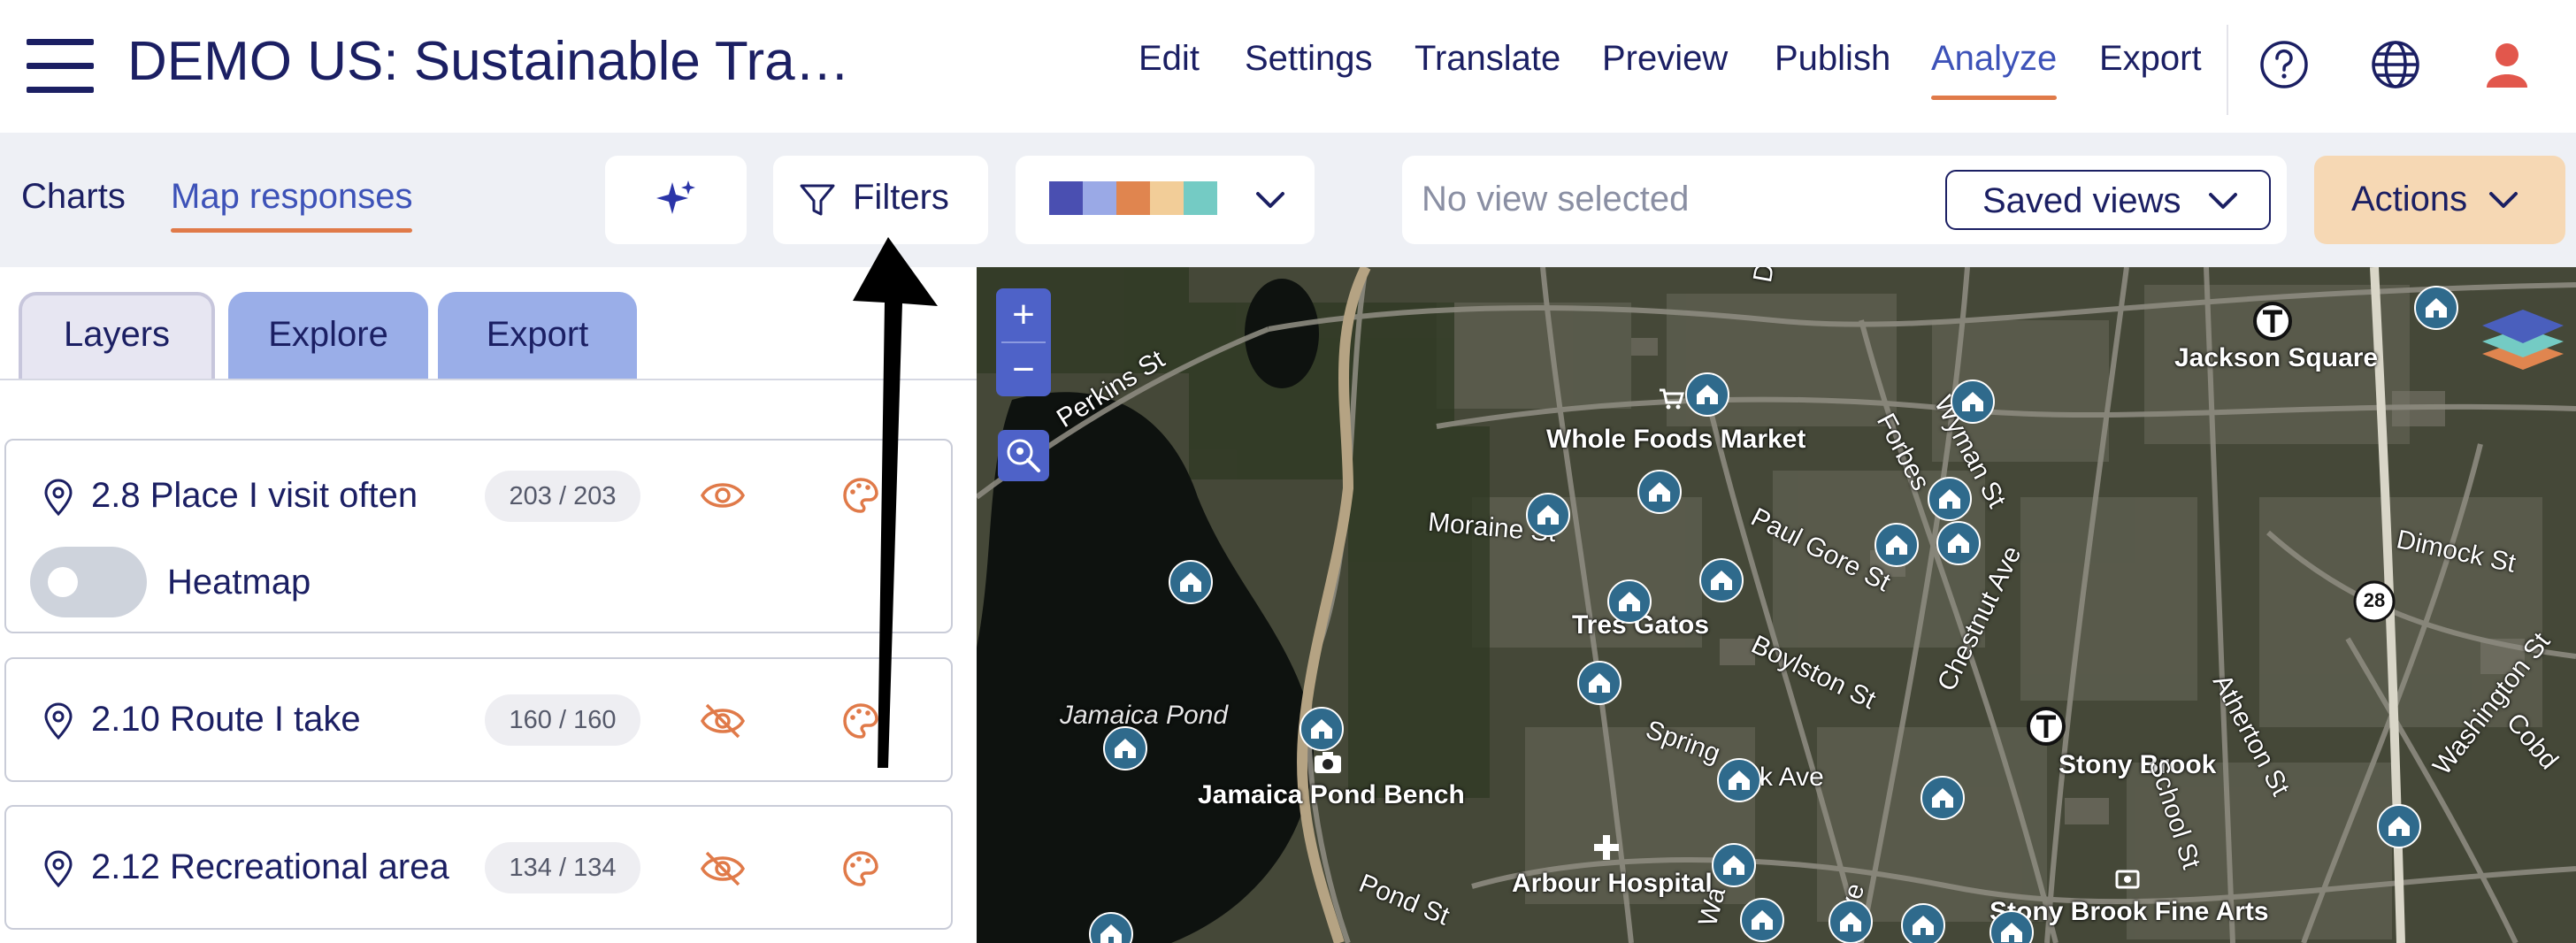 The image size is (2576, 943). I want to click on saved-views-button: Saved views, so click(2108, 200).